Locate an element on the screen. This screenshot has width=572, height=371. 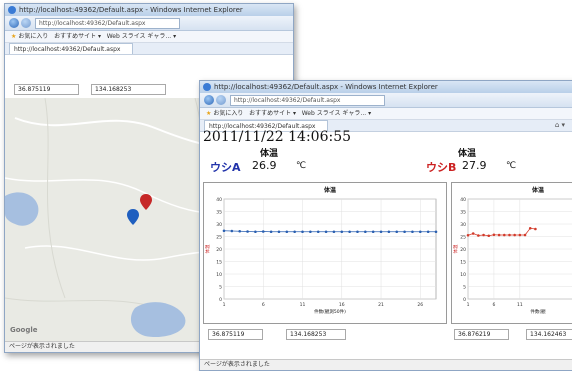
cow-a-unit: ℃ is located at coordinates (301, 166).